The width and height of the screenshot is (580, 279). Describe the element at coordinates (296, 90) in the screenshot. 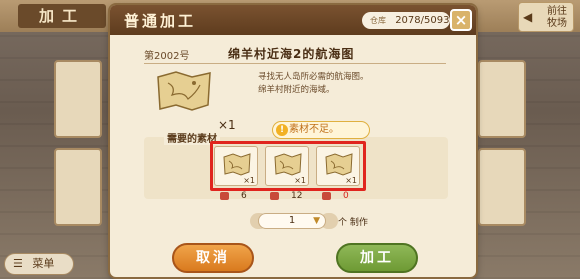

I see `description-line: 绵羊村附近的海域。` at that location.